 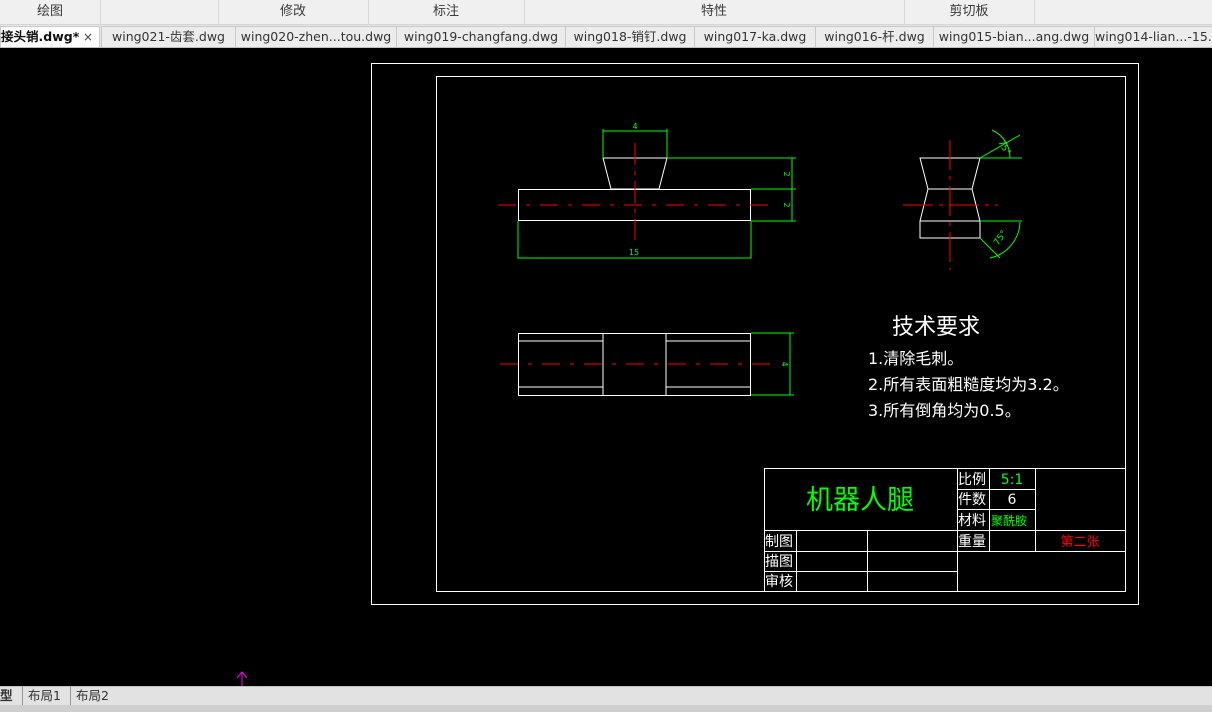 I want to click on ribbon-group-draw: 绘图, so click(x=50, y=12).